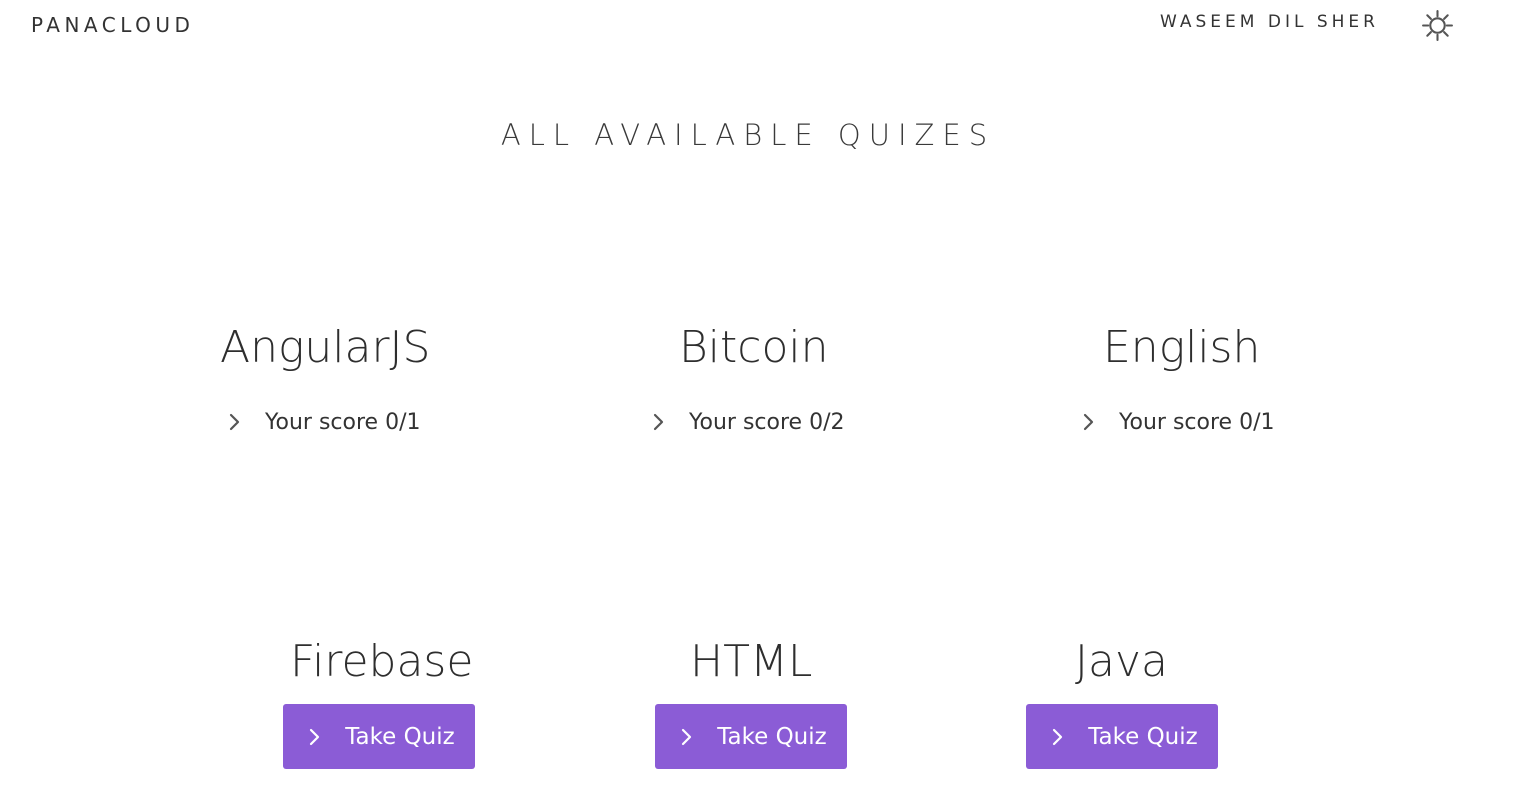  I want to click on quiz-title-angularjs: AngularJS, so click(325, 347).